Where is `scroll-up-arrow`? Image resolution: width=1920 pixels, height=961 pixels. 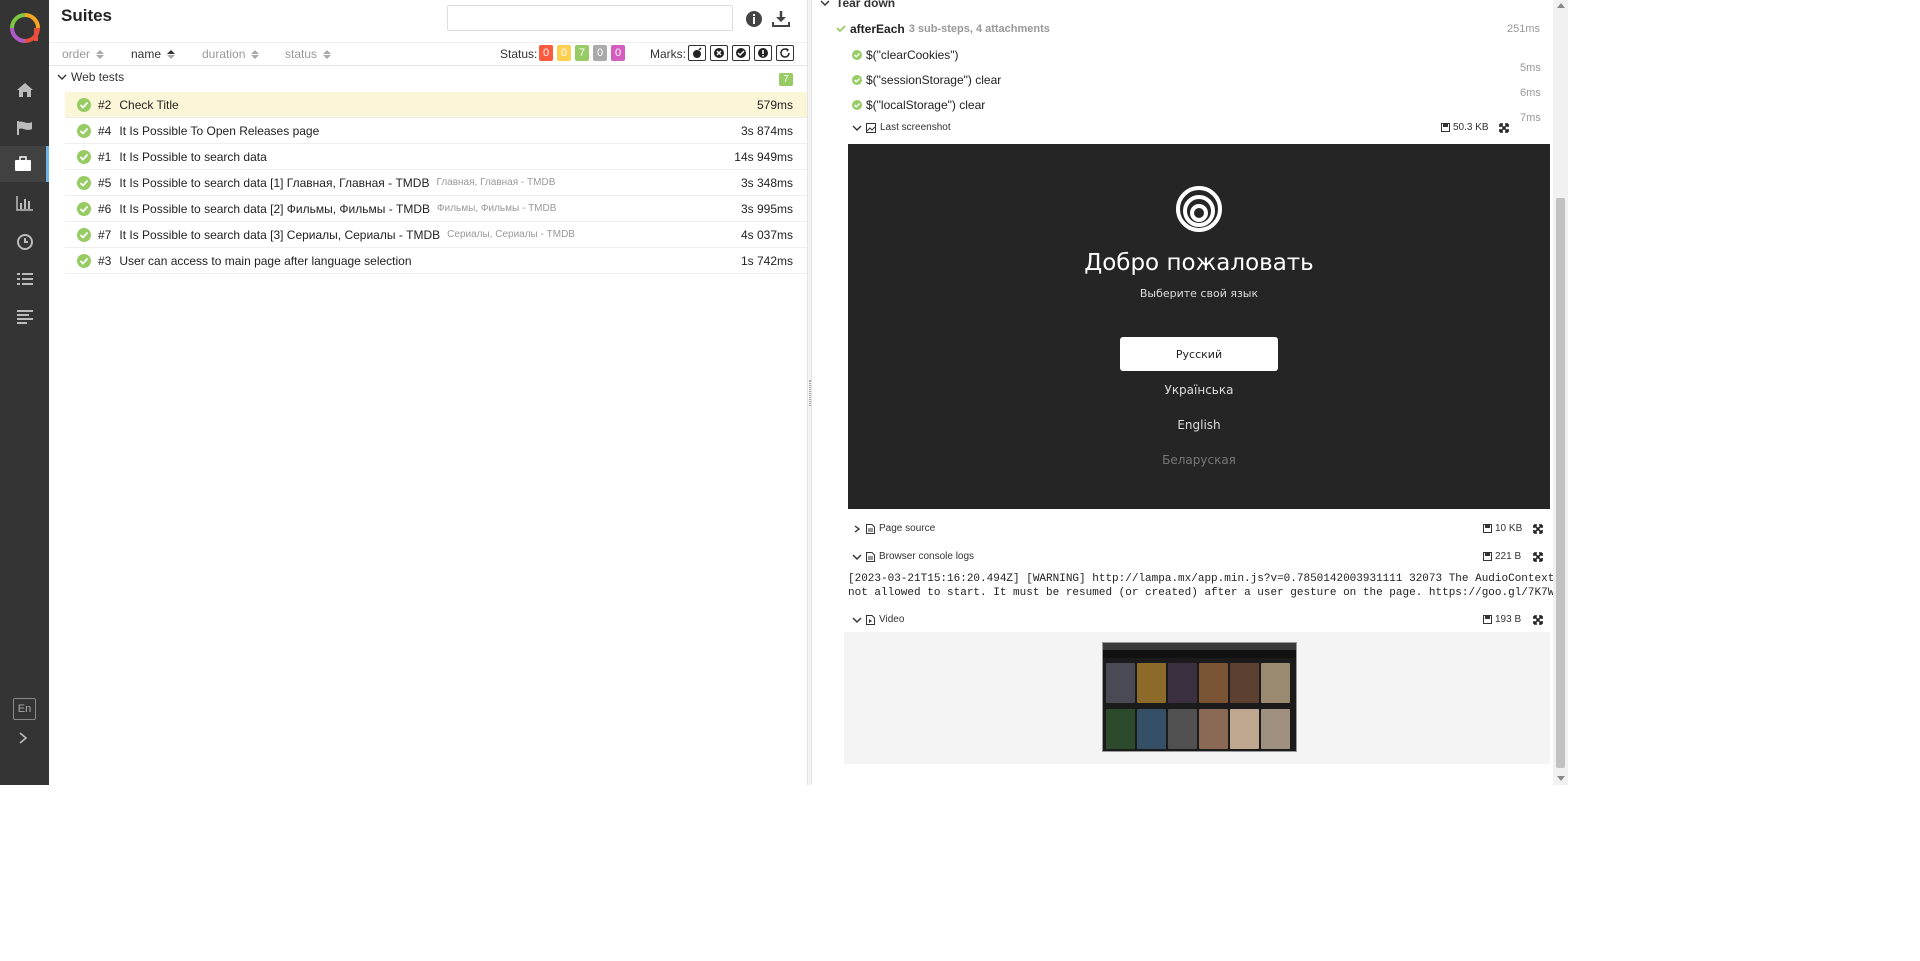 scroll-up-arrow is located at coordinates (1561, 5).